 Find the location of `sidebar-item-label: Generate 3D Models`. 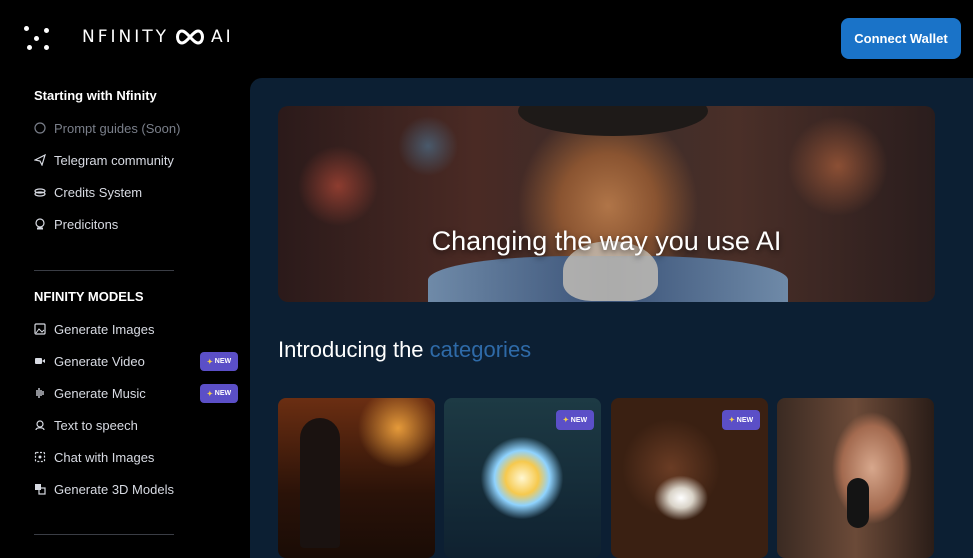

sidebar-item-label: Generate 3D Models is located at coordinates (114, 489).